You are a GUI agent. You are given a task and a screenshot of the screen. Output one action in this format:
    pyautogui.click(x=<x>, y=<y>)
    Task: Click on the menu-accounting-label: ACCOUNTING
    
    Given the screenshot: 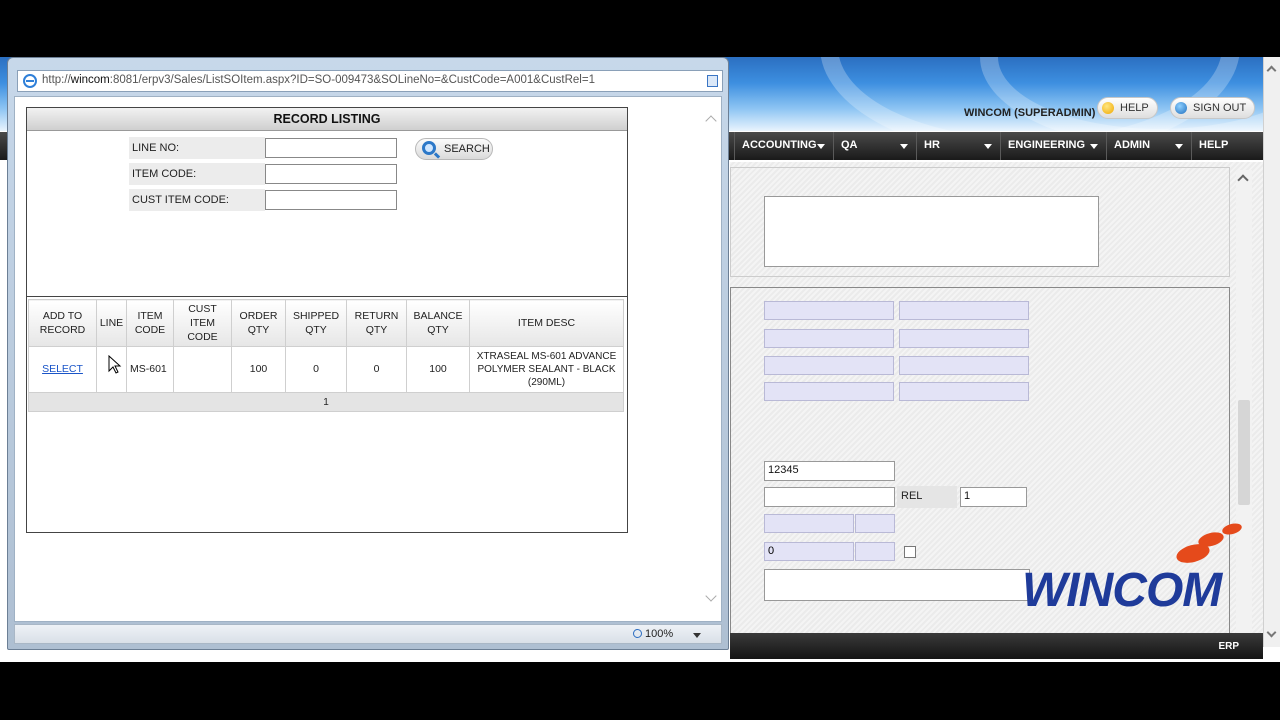 What is the action you would take?
    pyautogui.click(x=779, y=145)
    